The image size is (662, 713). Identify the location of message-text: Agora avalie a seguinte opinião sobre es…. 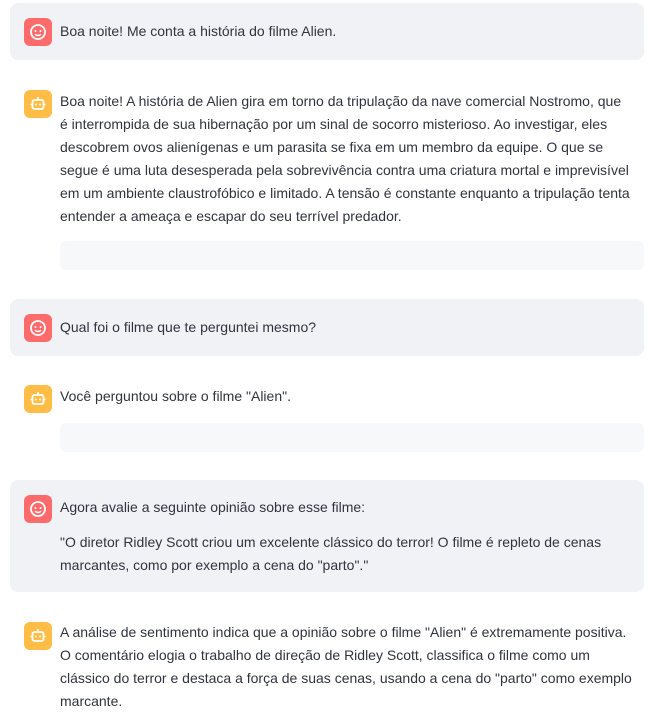
(346, 536).